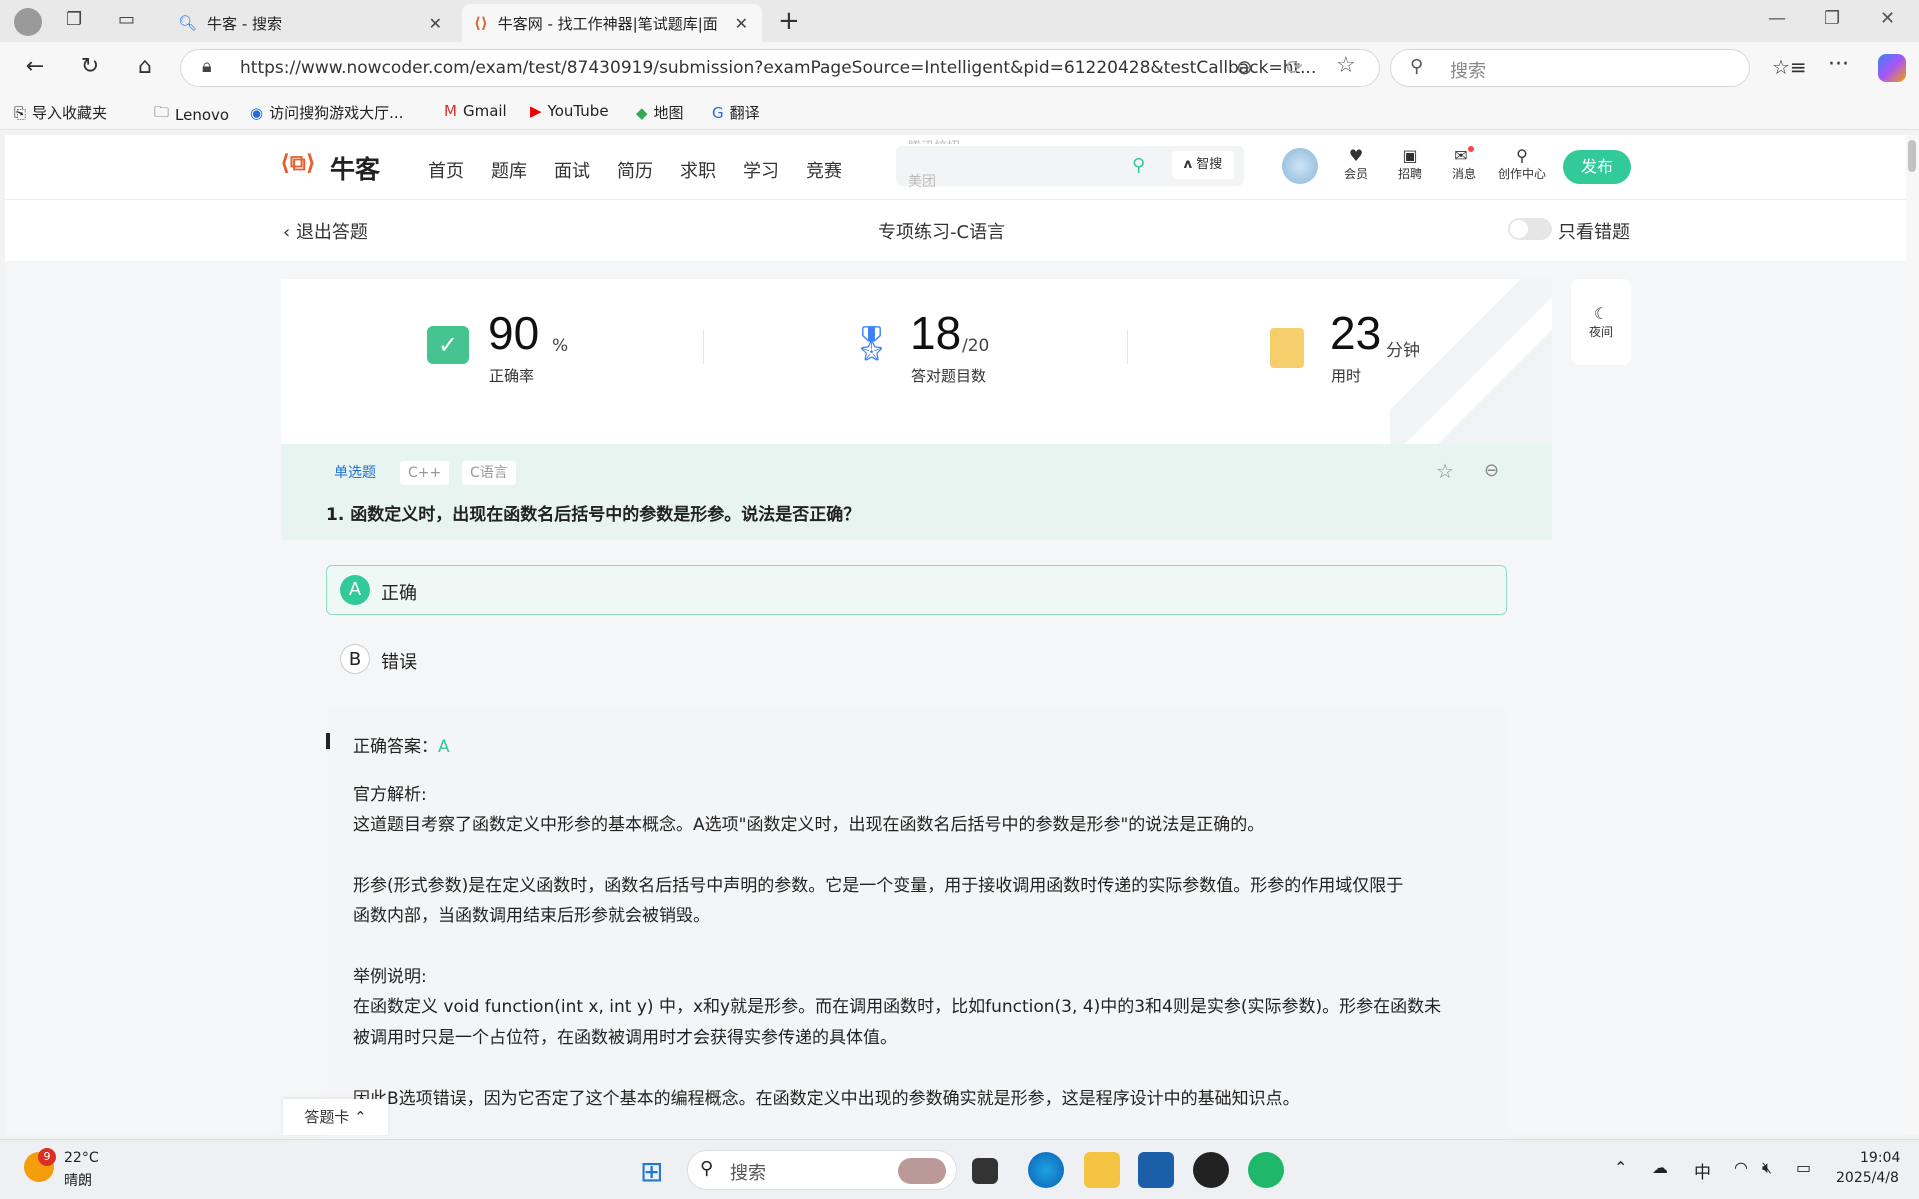 The height and width of the screenshot is (1199, 1919). What do you see at coordinates (572, 170) in the screenshot?
I see `menu-interview: 面试` at bounding box center [572, 170].